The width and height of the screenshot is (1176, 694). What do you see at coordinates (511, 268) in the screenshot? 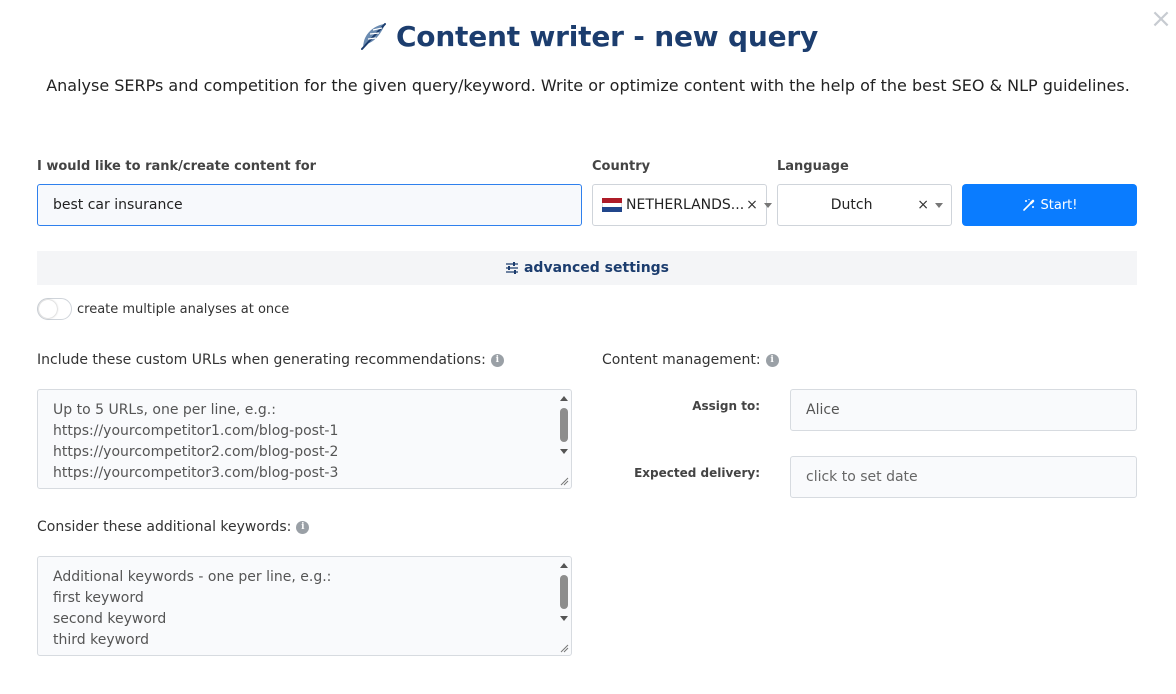
I see `sliders-icon` at bounding box center [511, 268].